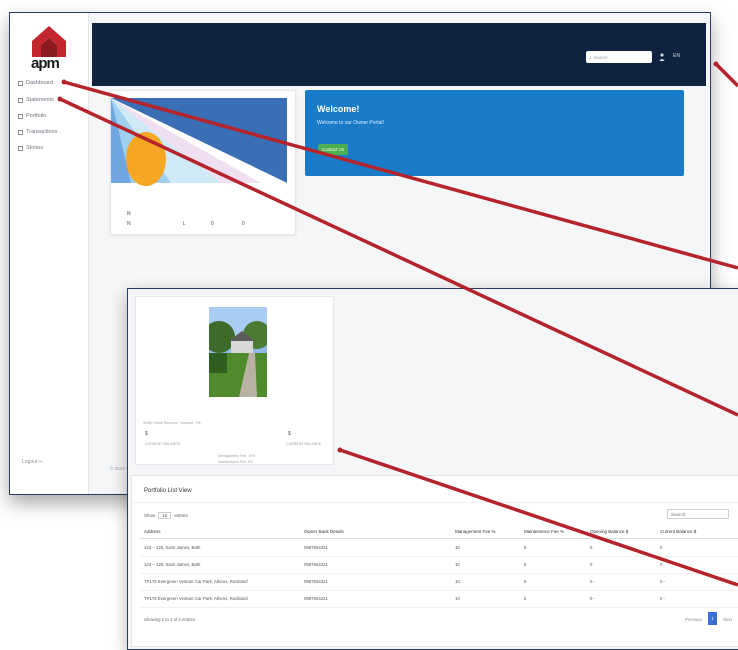 The image size is (738, 650). What do you see at coordinates (590, 57) in the screenshot?
I see `search-icon: ⌕` at bounding box center [590, 57].